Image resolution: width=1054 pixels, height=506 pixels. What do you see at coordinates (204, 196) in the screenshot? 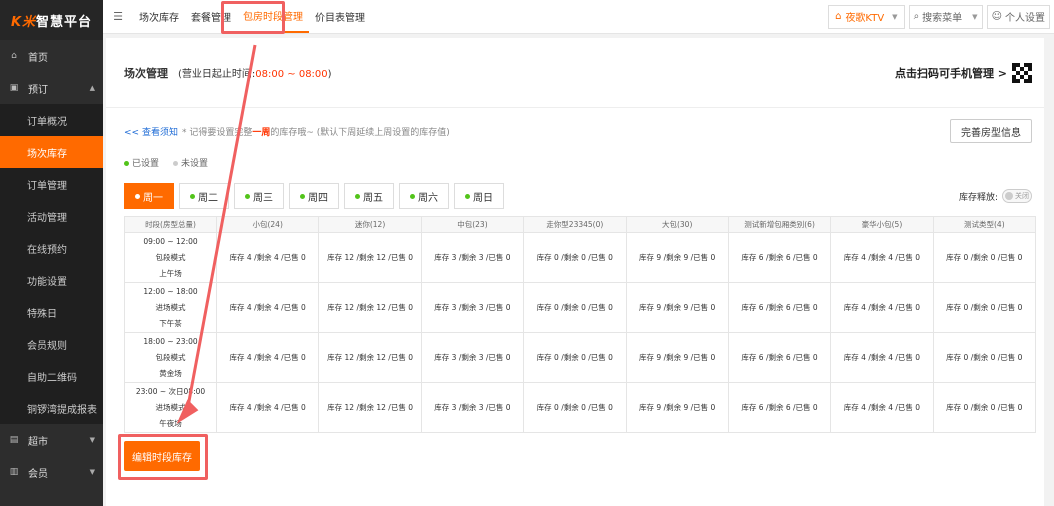
I see `week-tab: 周二` at bounding box center [204, 196].